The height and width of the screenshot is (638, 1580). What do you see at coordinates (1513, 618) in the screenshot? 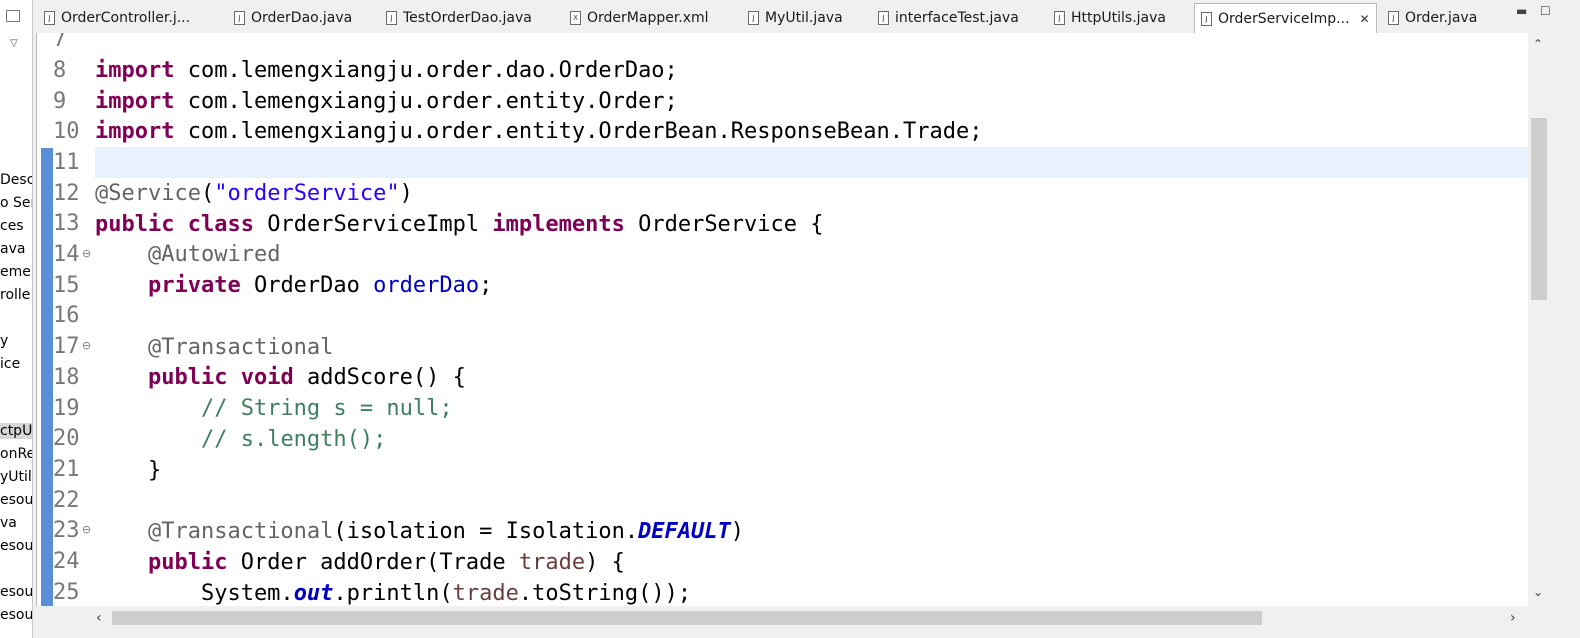
I see `scroll-right-icon: ›` at bounding box center [1513, 618].